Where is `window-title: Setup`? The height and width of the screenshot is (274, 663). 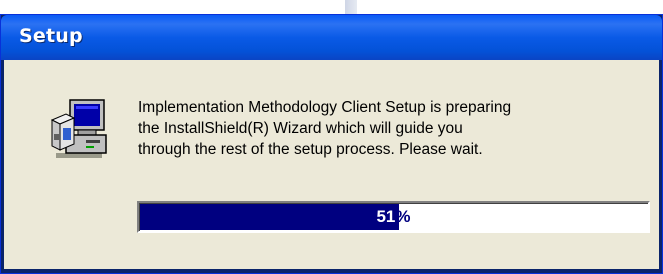 window-title: Setup is located at coordinates (51, 36).